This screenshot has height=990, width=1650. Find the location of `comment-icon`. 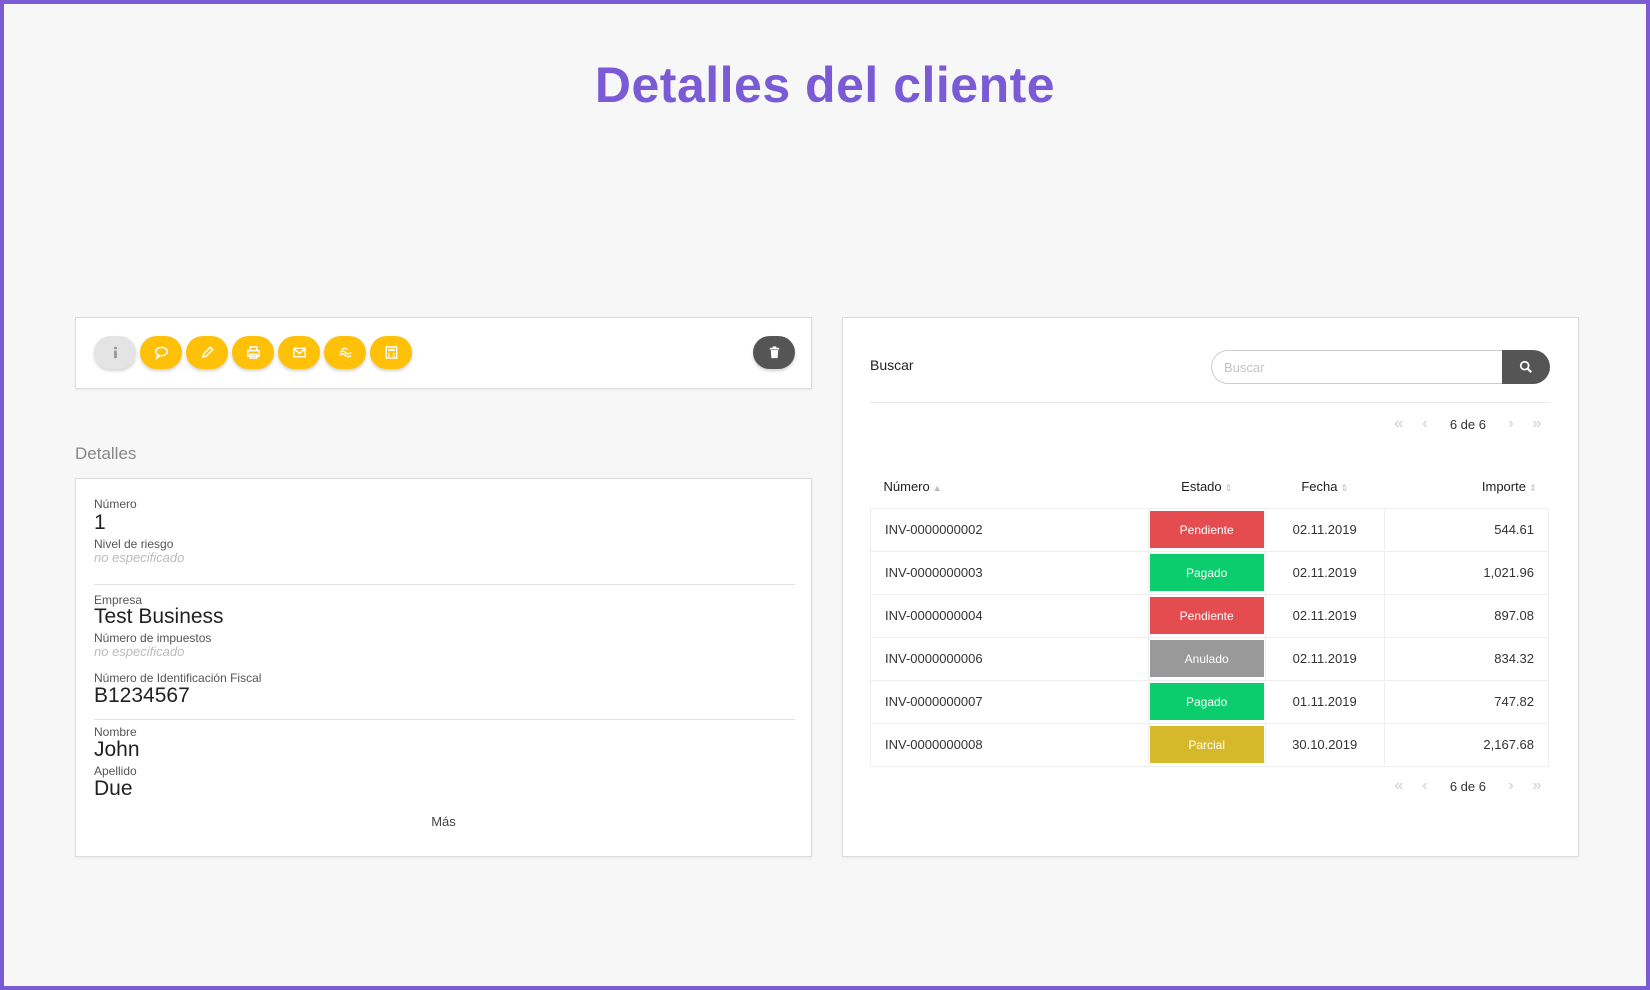

comment-icon is located at coordinates (161, 353).